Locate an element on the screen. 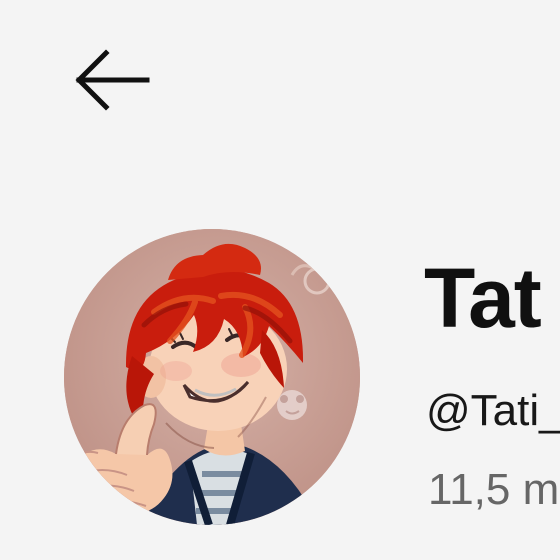 The image size is (560, 560). subscriber-count: 11,5 m is located at coordinates (494, 489).